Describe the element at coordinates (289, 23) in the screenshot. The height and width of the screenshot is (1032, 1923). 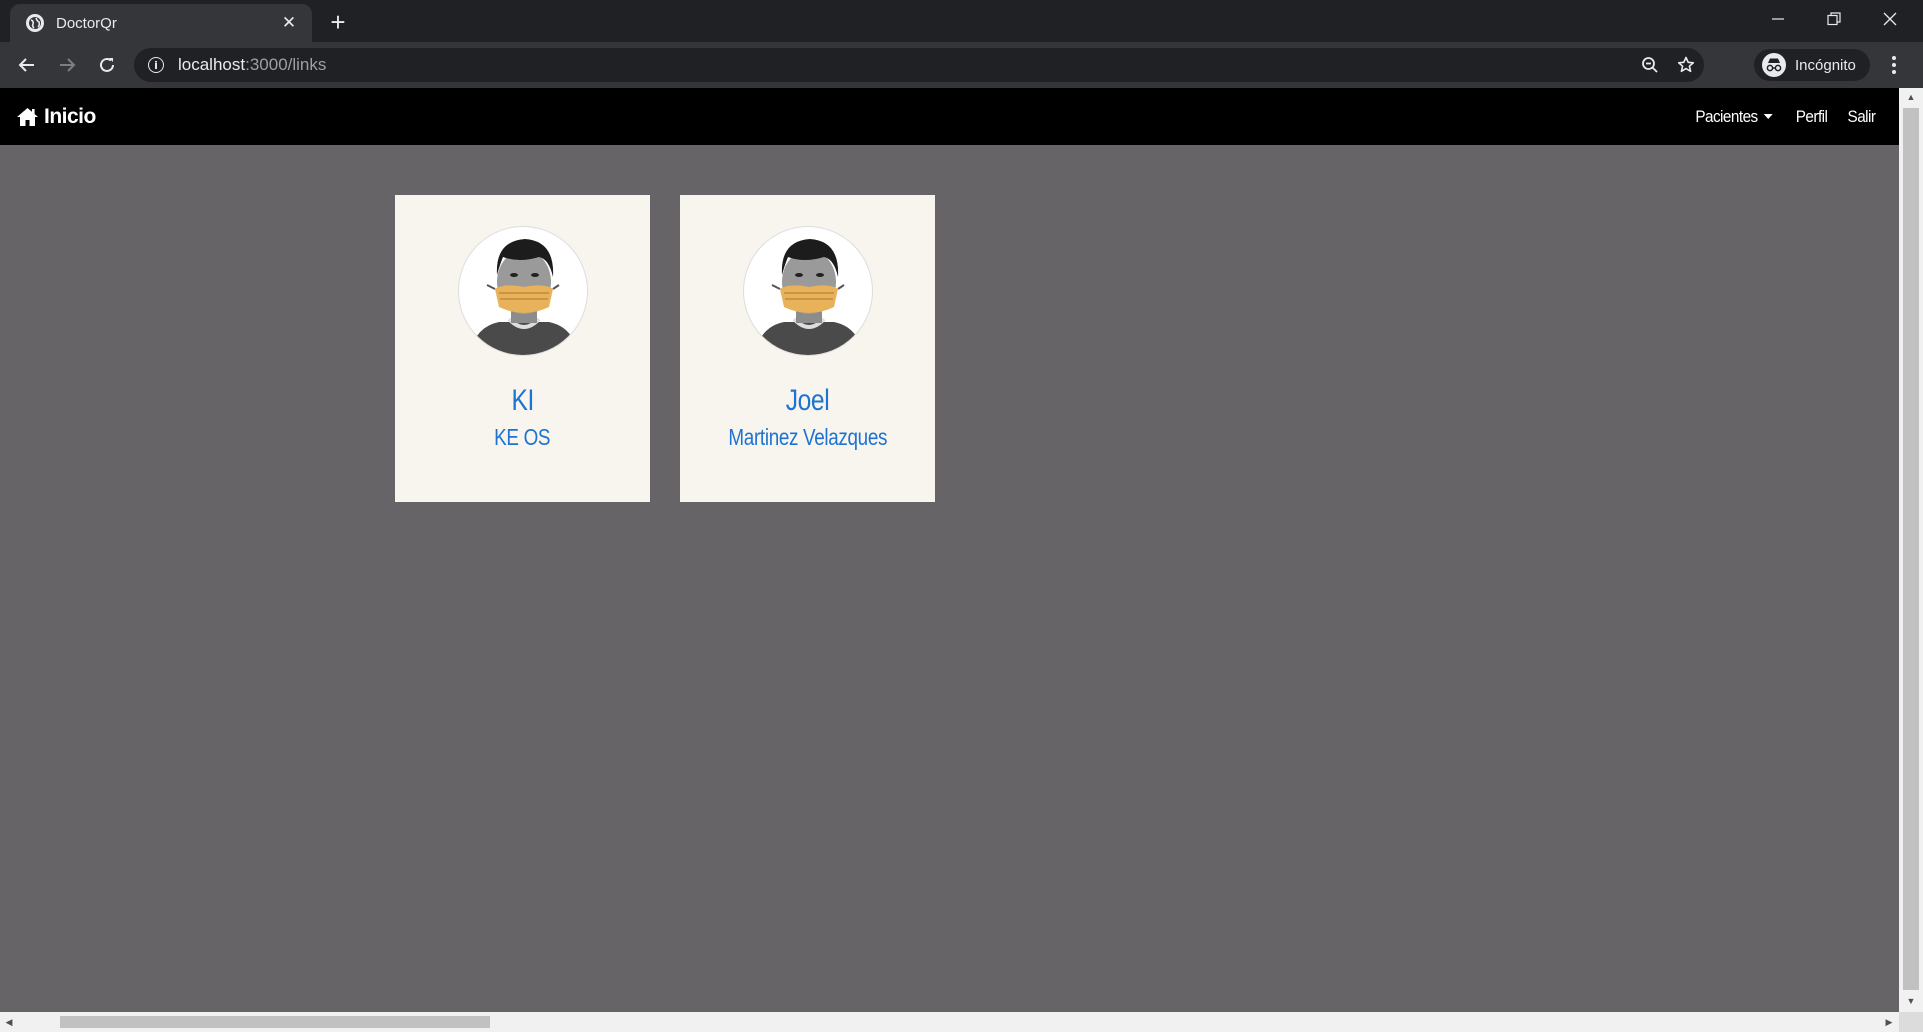
I see `close-tab-icon: ✕` at that location.